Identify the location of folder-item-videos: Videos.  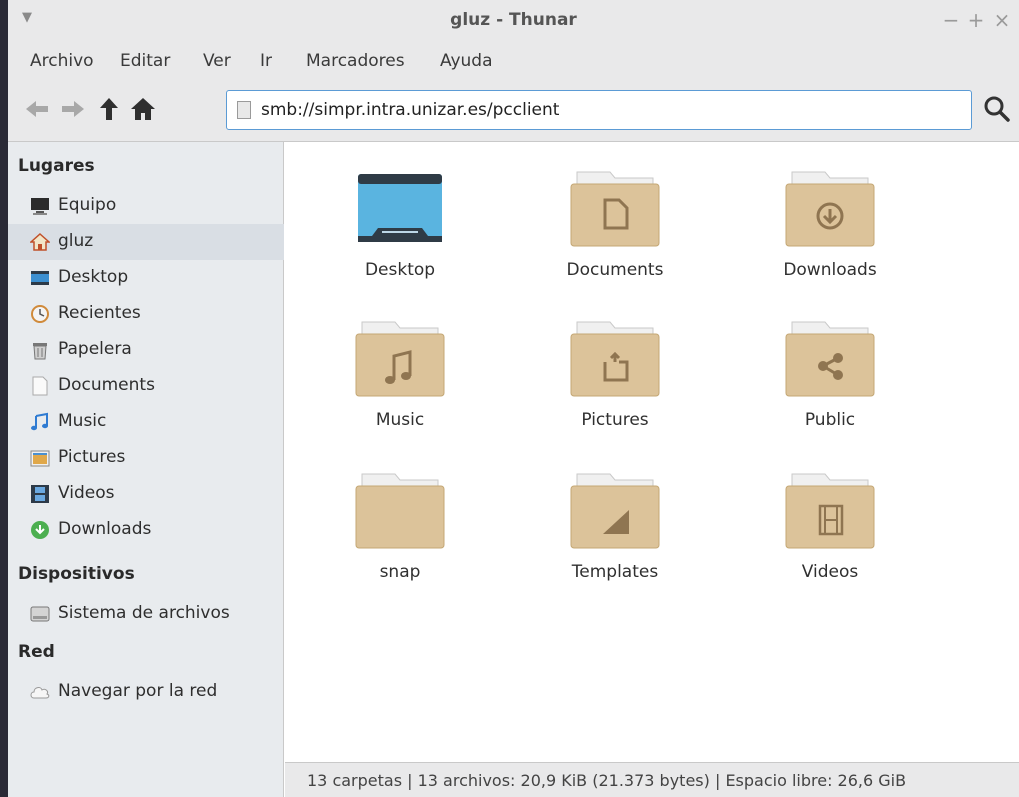
(830, 542).